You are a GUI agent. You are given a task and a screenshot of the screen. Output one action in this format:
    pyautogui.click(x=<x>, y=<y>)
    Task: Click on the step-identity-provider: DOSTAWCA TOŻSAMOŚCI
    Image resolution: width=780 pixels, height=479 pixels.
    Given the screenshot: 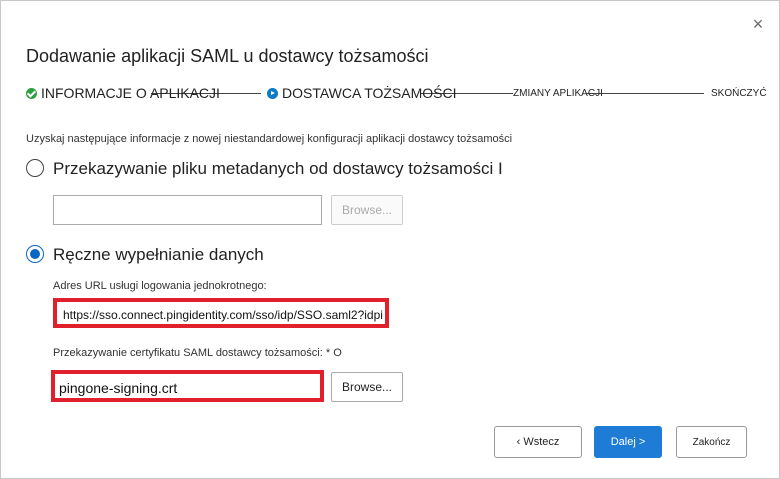 What is the action you would take?
    pyautogui.click(x=362, y=93)
    